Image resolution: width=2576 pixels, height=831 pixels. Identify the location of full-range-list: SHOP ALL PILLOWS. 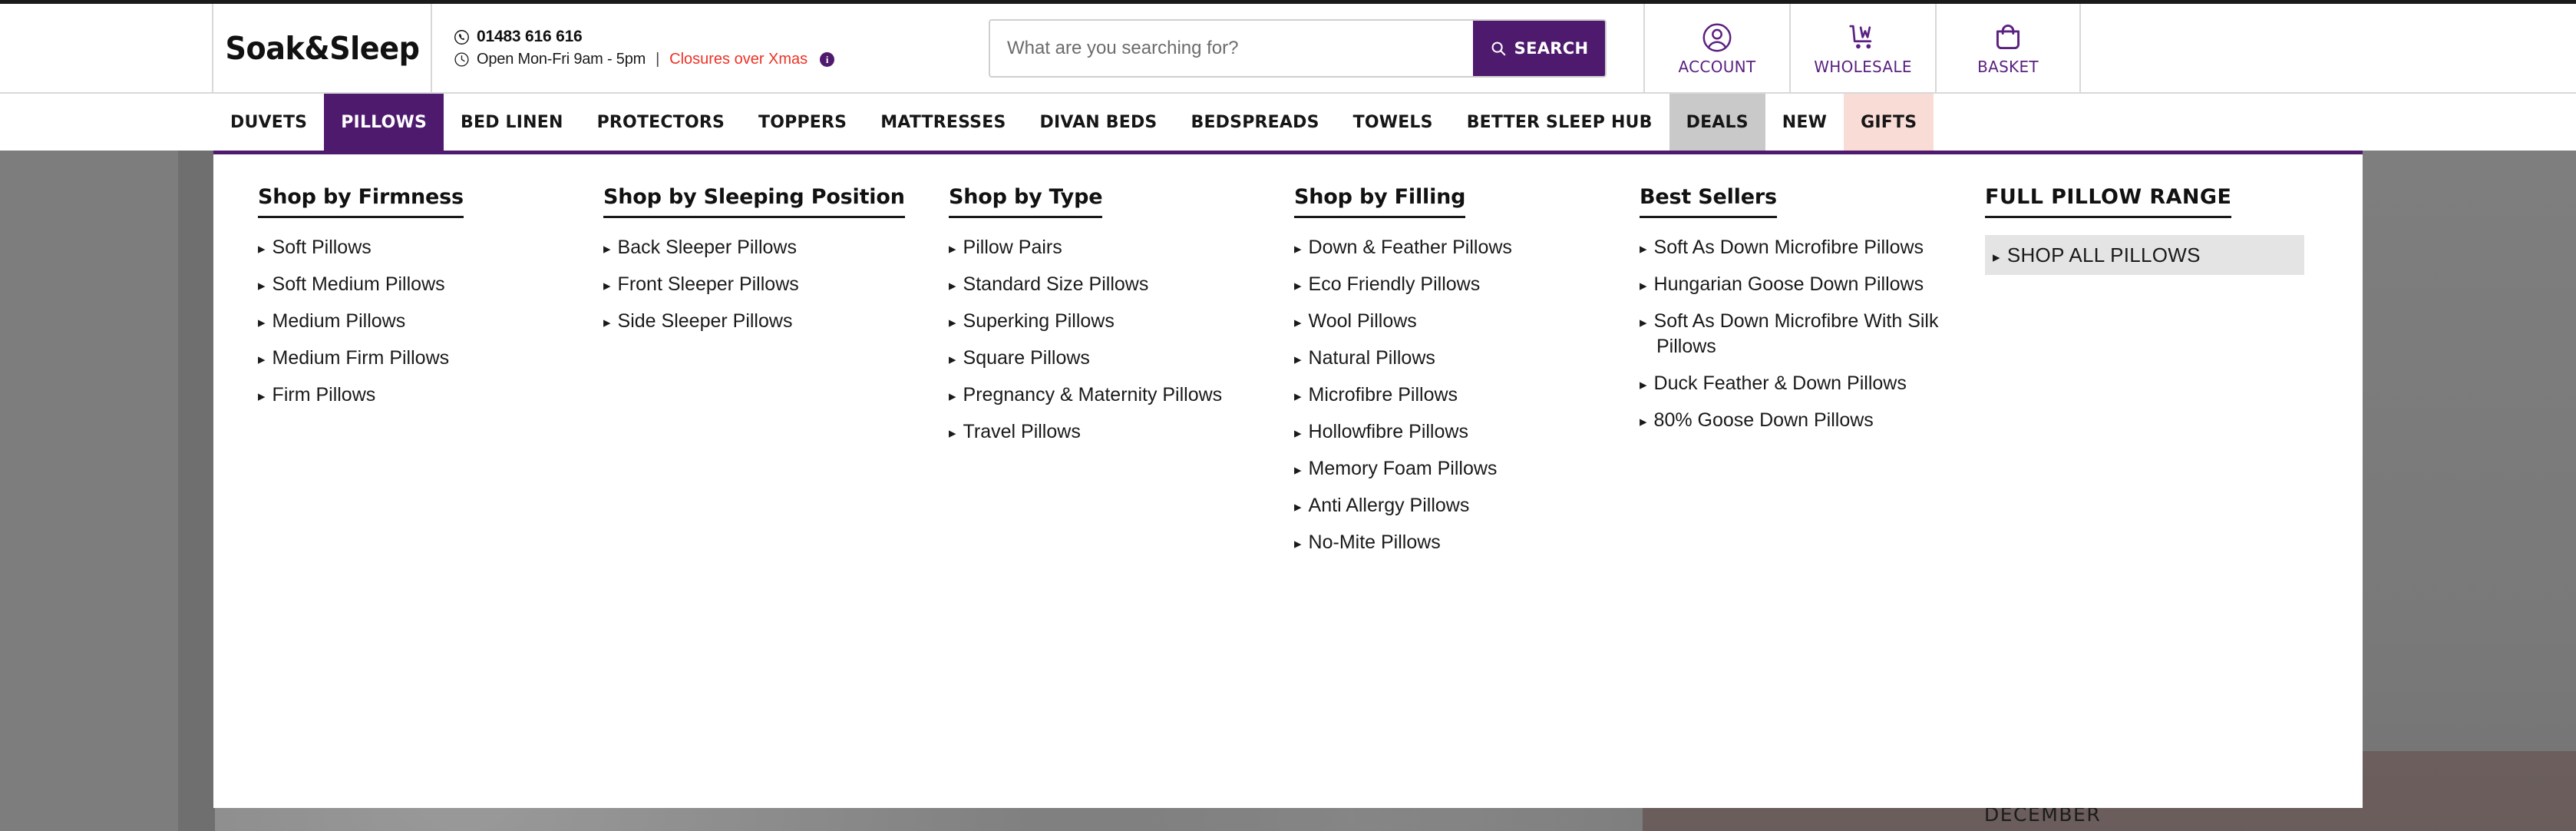
(2144, 255).